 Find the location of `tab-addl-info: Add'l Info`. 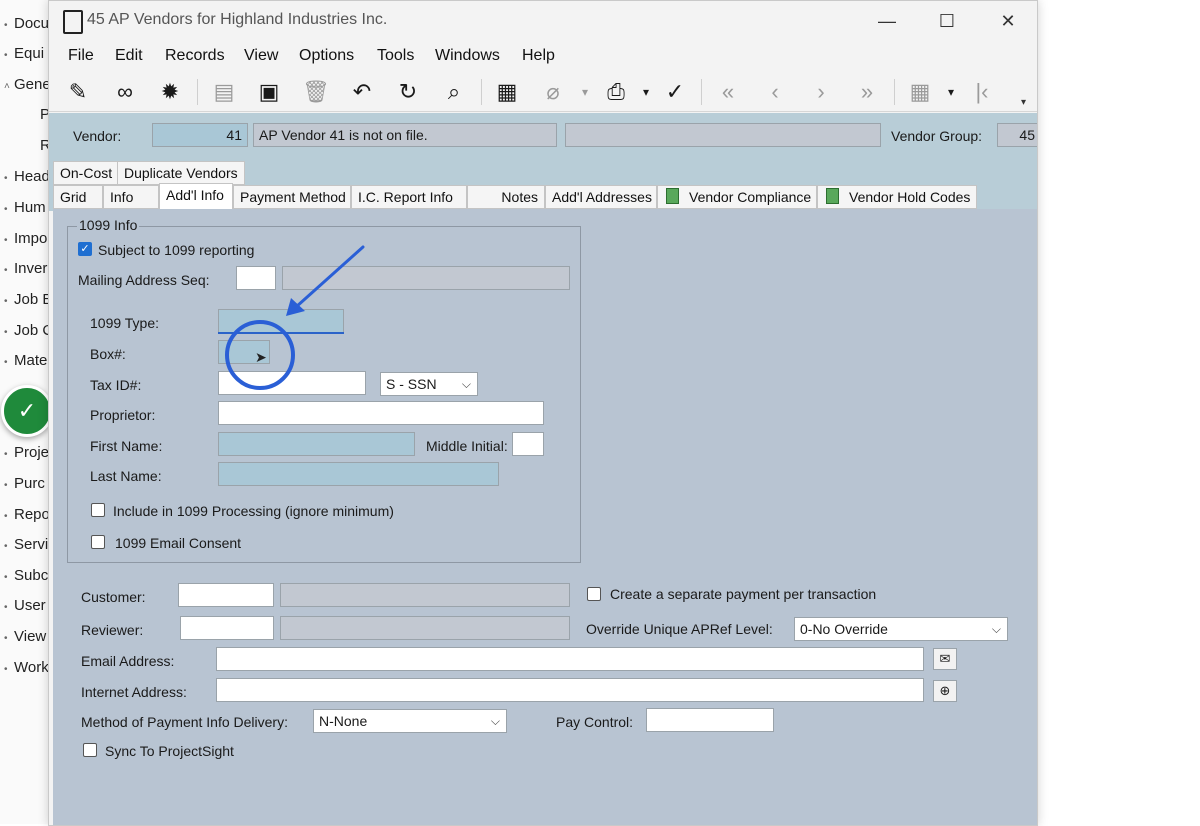

tab-addl-info: Add'l Info is located at coordinates (196, 197).